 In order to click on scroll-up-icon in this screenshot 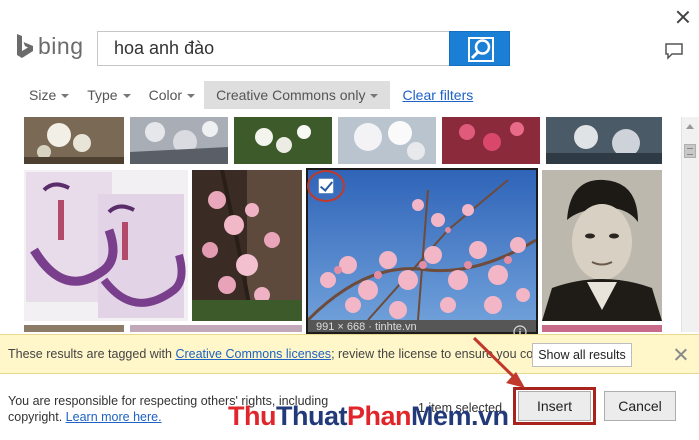, I will do `click(690, 126)`.